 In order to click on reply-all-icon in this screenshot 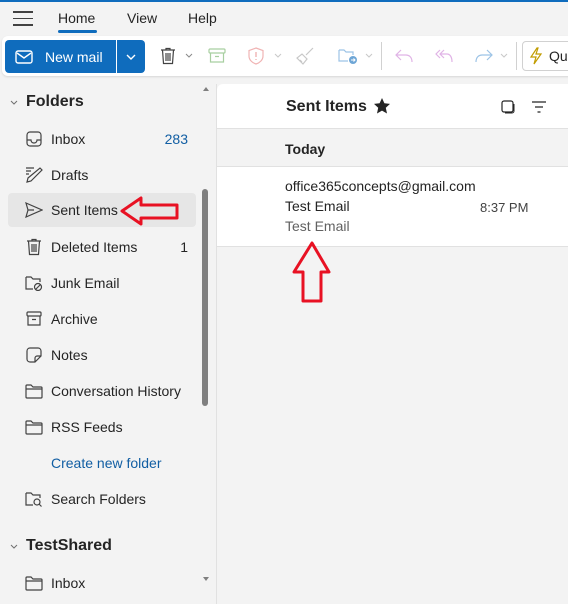, I will do `click(444, 56)`.